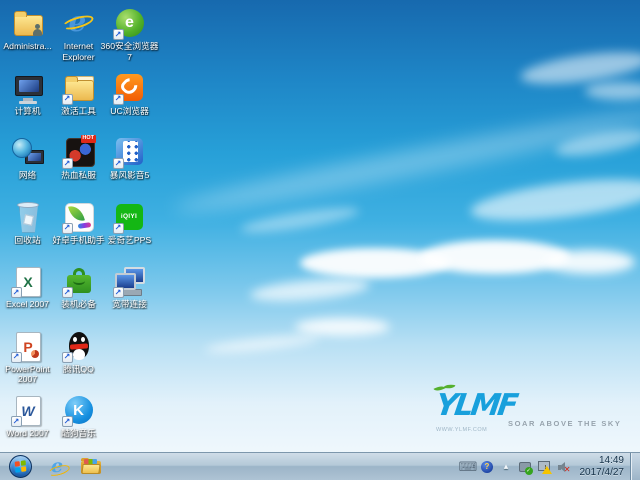 The height and width of the screenshot is (480, 640). Describe the element at coordinates (78, 410) in the screenshot. I see `kugou-music-icon: K ↗` at that location.